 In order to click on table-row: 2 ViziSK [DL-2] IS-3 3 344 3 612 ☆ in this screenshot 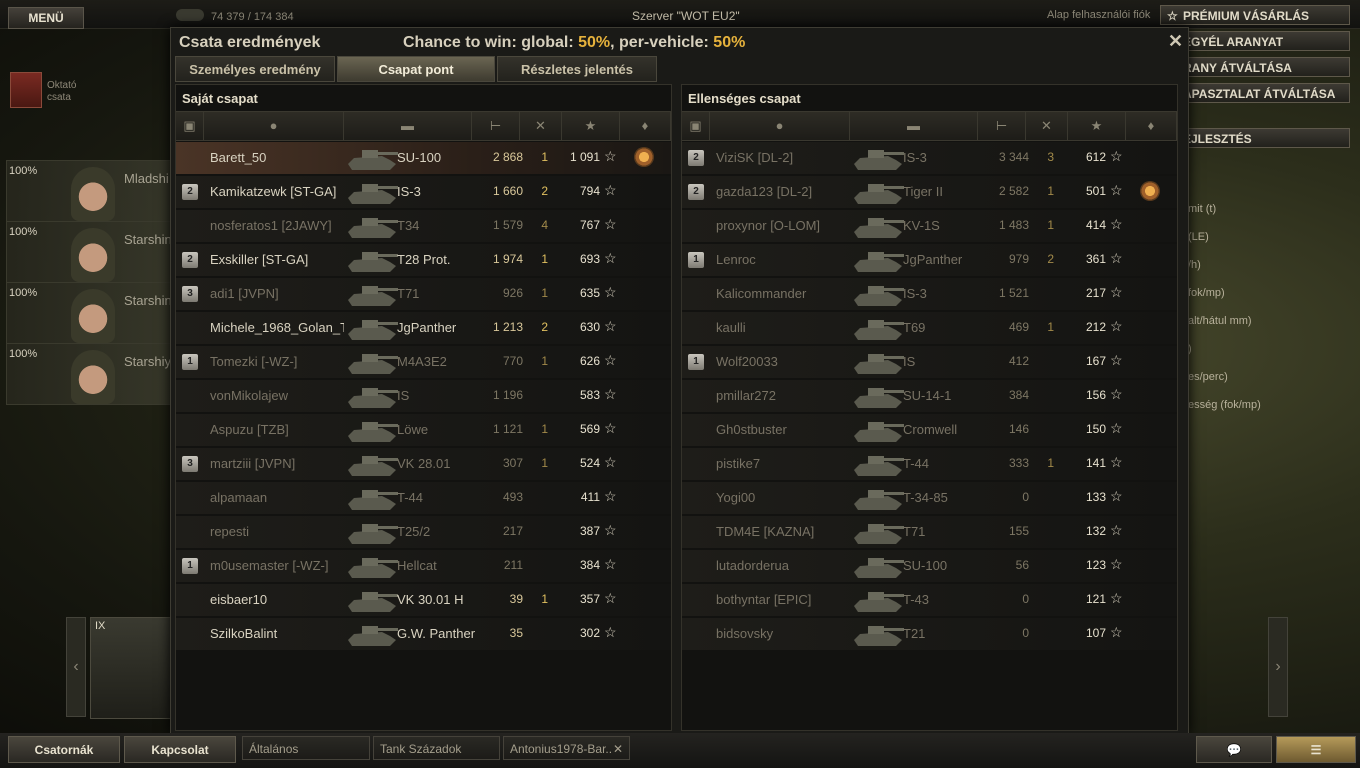, I will do `click(929, 158)`.